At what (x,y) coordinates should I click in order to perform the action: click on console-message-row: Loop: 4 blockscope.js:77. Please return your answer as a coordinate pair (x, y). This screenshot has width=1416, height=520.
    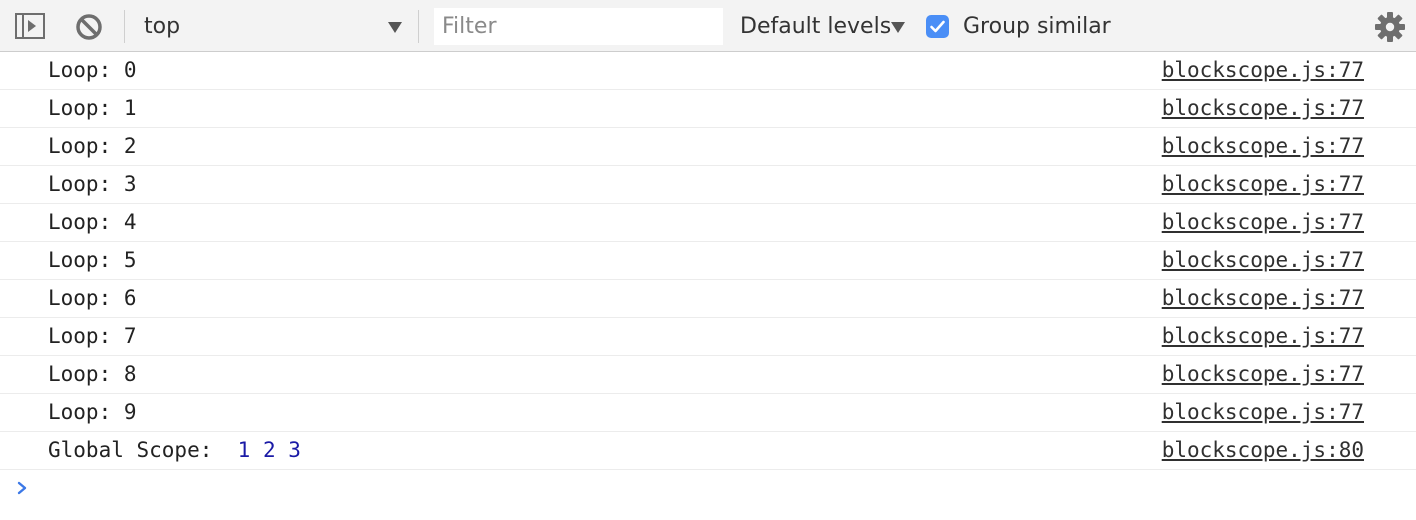
    Looking at the image, I should click on (708, 223).